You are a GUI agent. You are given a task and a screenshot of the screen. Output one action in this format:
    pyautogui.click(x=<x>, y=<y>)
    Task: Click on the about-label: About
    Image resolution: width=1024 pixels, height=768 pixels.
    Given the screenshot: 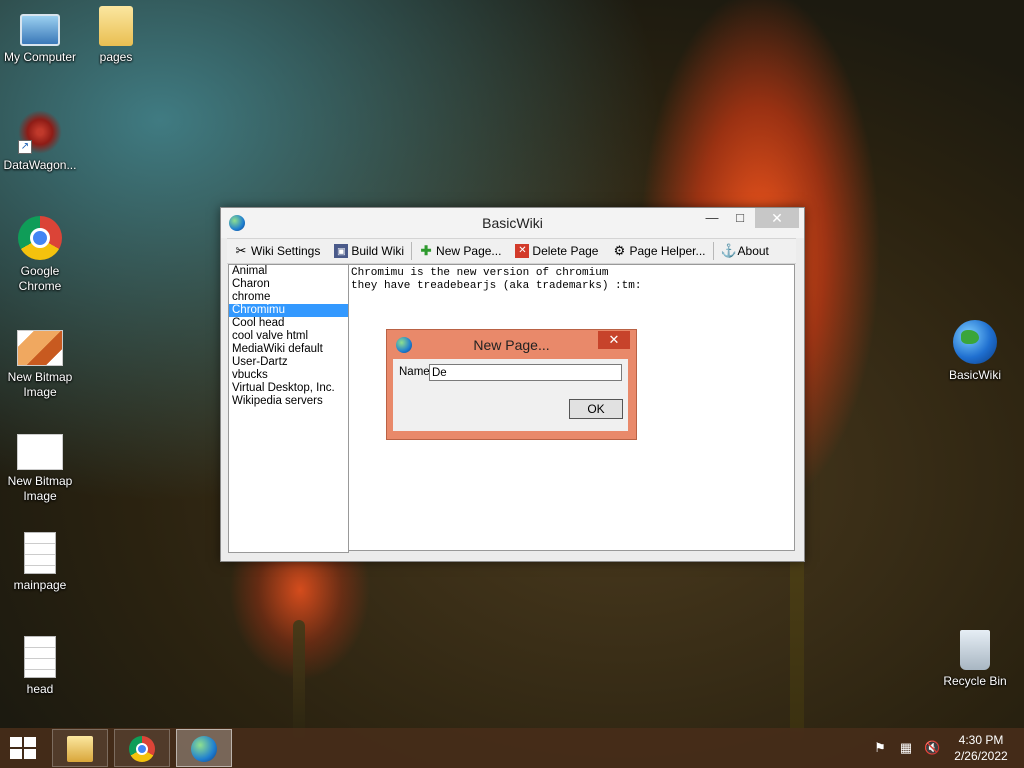 What is the action you would take?
    pyautogui.click(x=753, y=251)
    